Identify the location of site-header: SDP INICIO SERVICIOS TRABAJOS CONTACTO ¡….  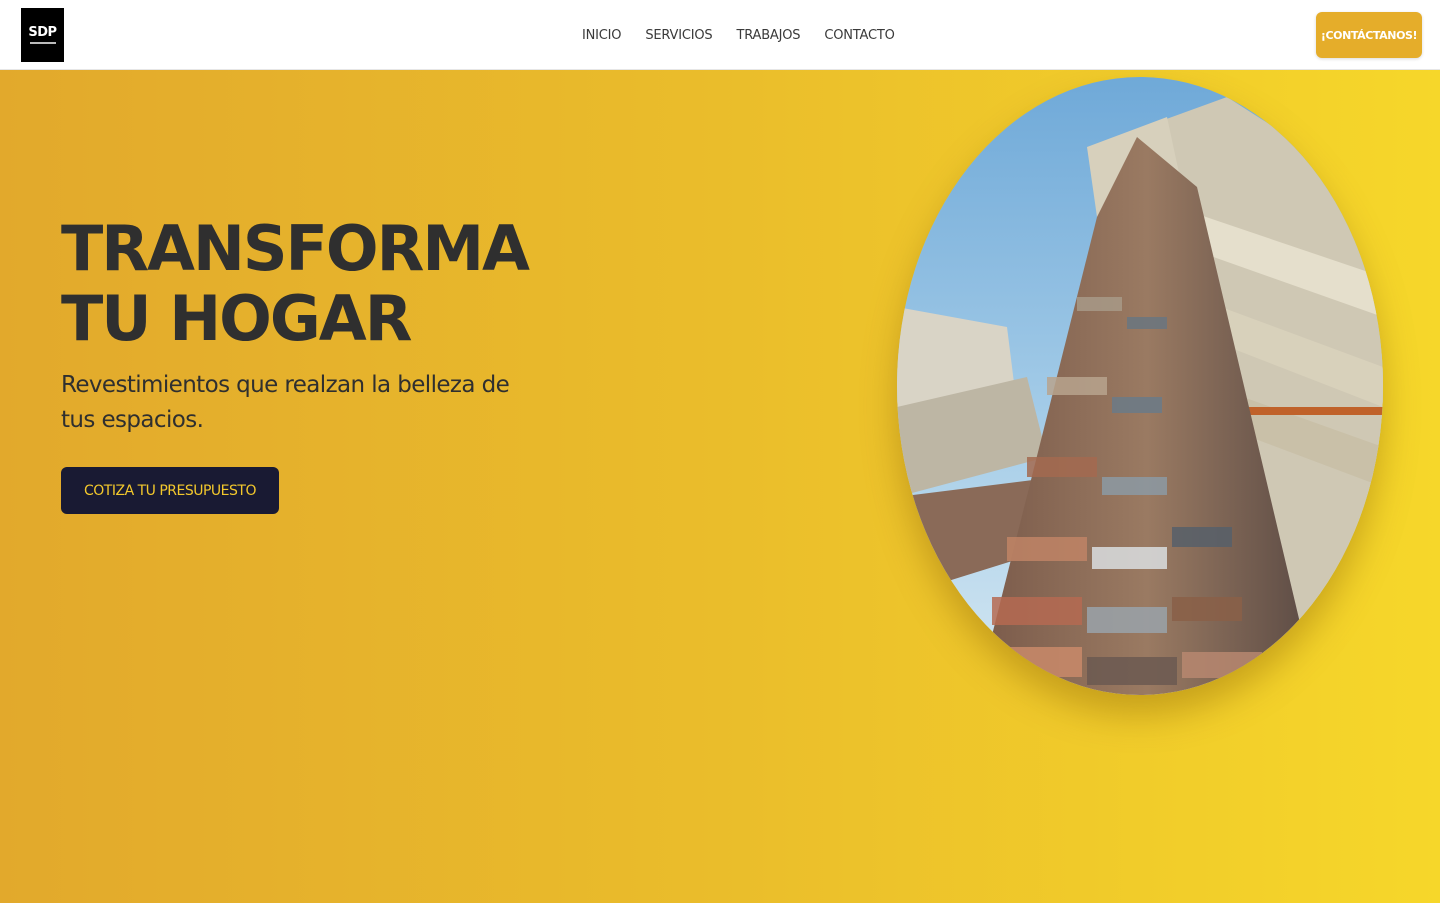
(720, 35).